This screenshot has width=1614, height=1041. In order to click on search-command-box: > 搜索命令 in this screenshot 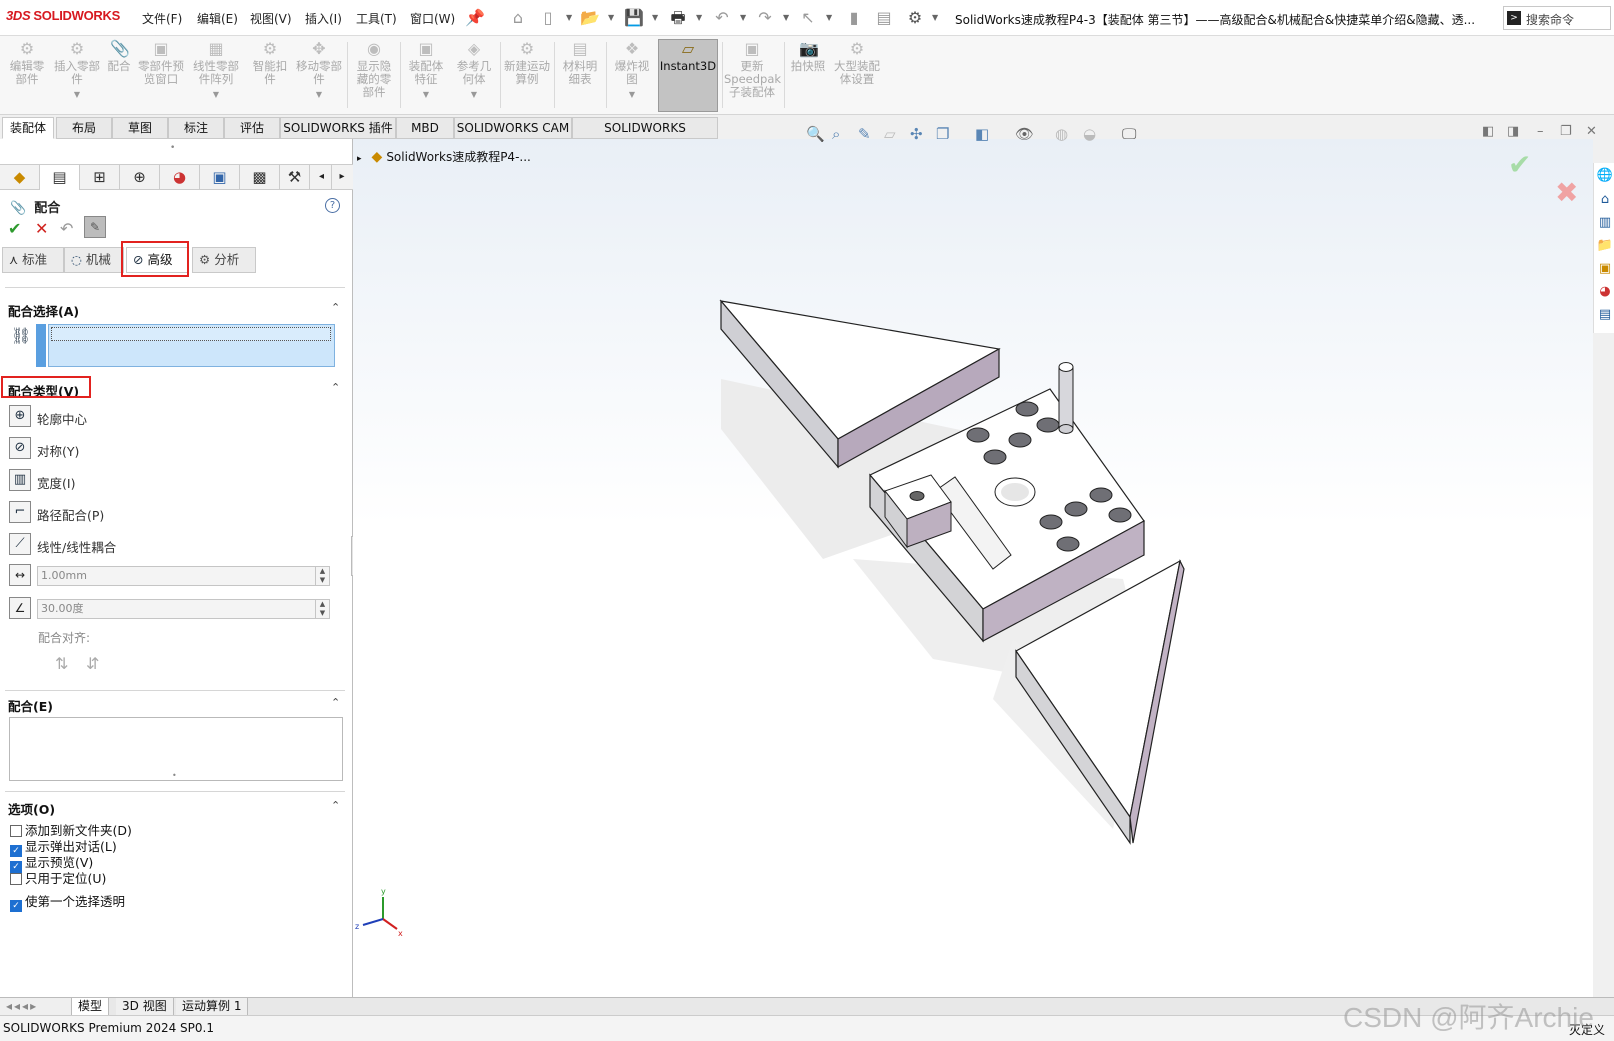, I will do `click(1557, 18)`.